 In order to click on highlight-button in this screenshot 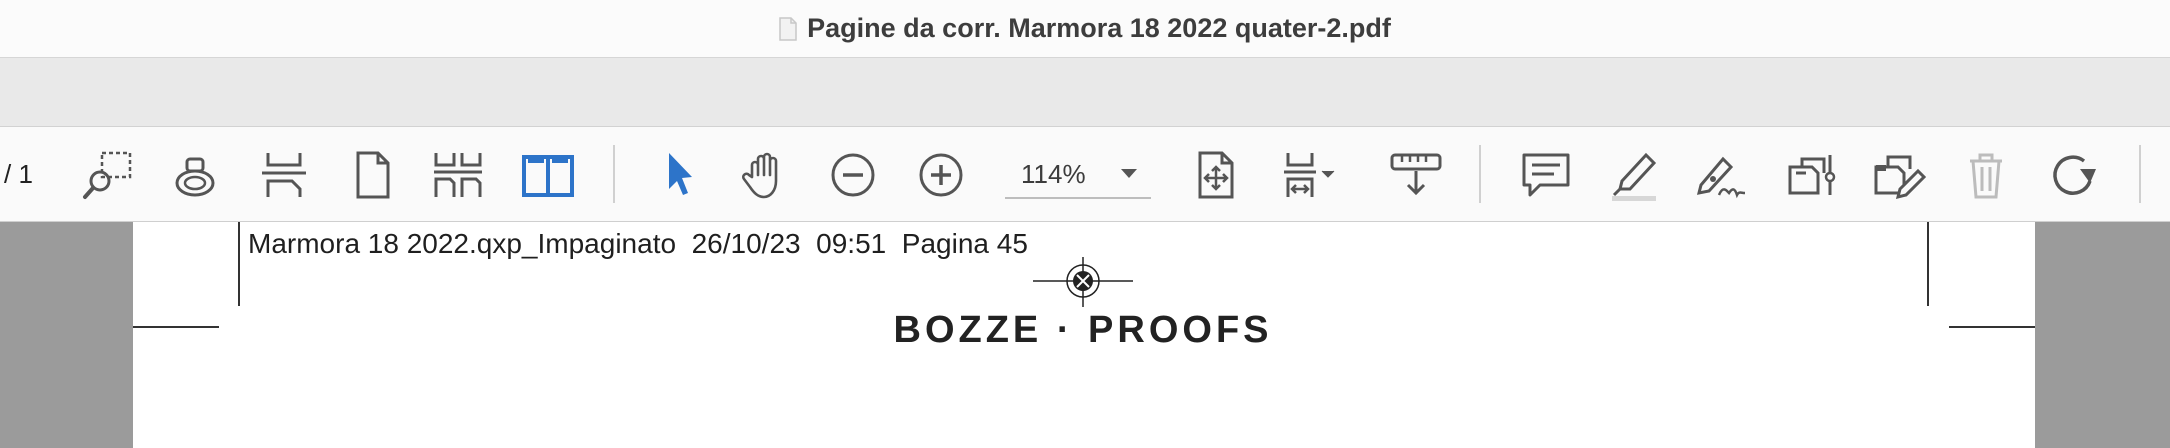, I will do `click(1634, 175)`.